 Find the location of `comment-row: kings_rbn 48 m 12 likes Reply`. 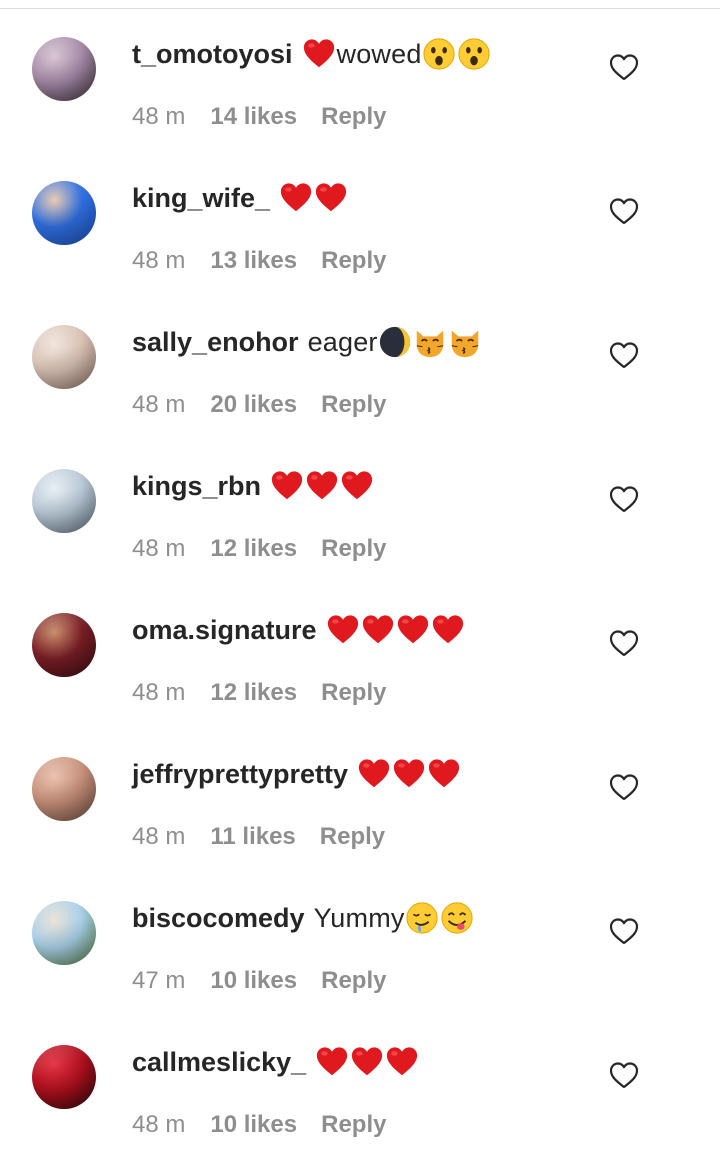

comment-row: kings_rbn 48 m 12 likes Reply is located at coordinates (360, 504).